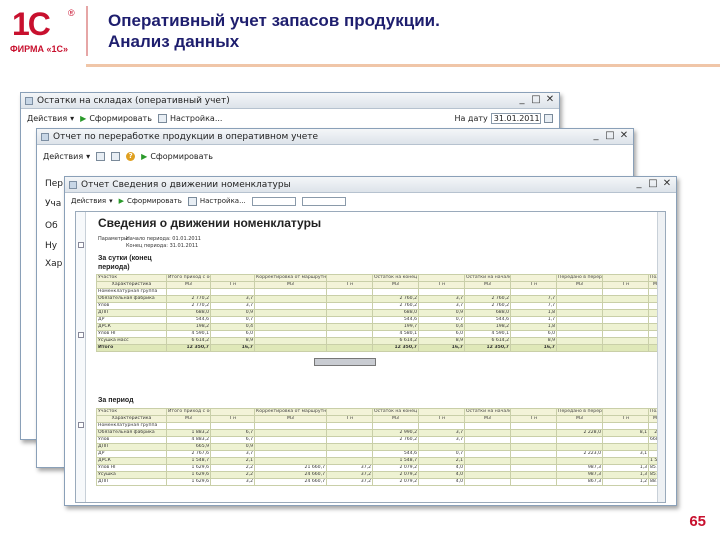 The height and width of the screenshot is (540, 720). I want to click on table-cell: Итого, so click(131, 348).